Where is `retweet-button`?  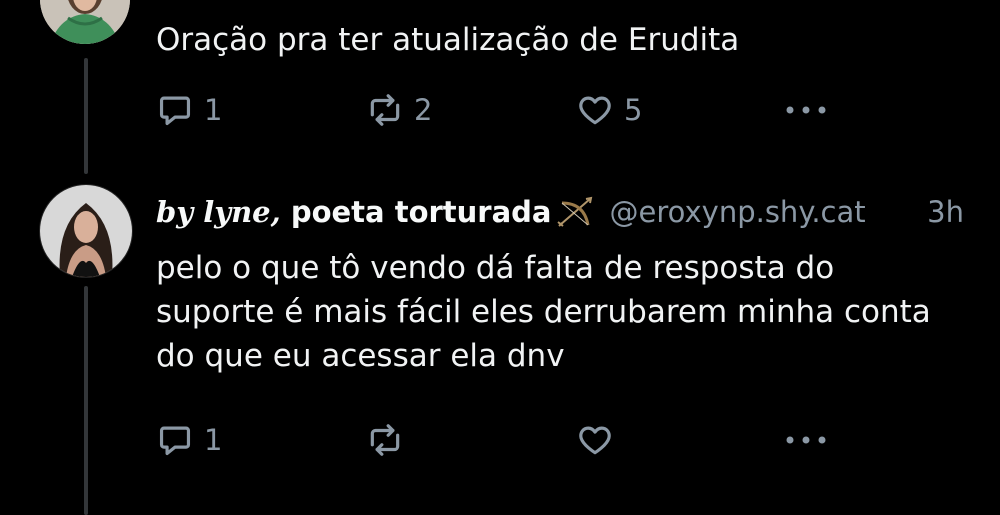 retweet-button is located at coordinates (390, 440).